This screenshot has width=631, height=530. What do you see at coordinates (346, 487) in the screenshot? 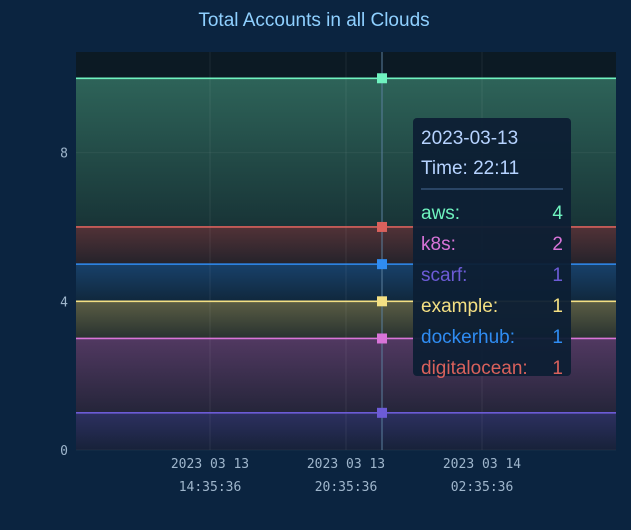
I see `x-tick-time: 20:35:36` at bounding box center [346, 487].